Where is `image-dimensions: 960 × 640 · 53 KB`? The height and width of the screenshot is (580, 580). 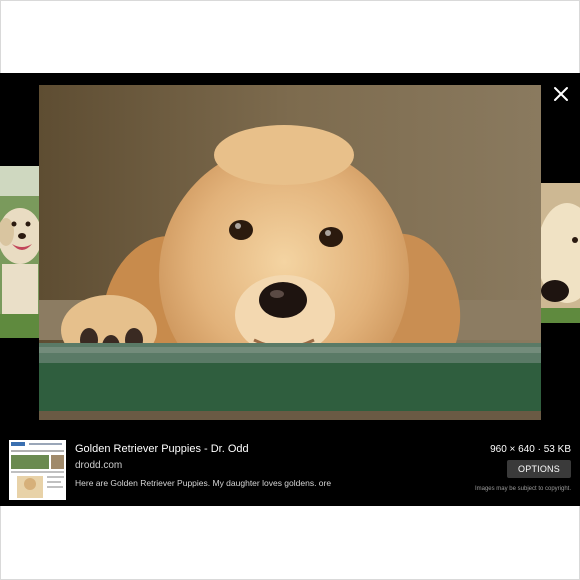 image-dimensions: 960 × 640 · 53 KB is located at coordinates (530, 449).